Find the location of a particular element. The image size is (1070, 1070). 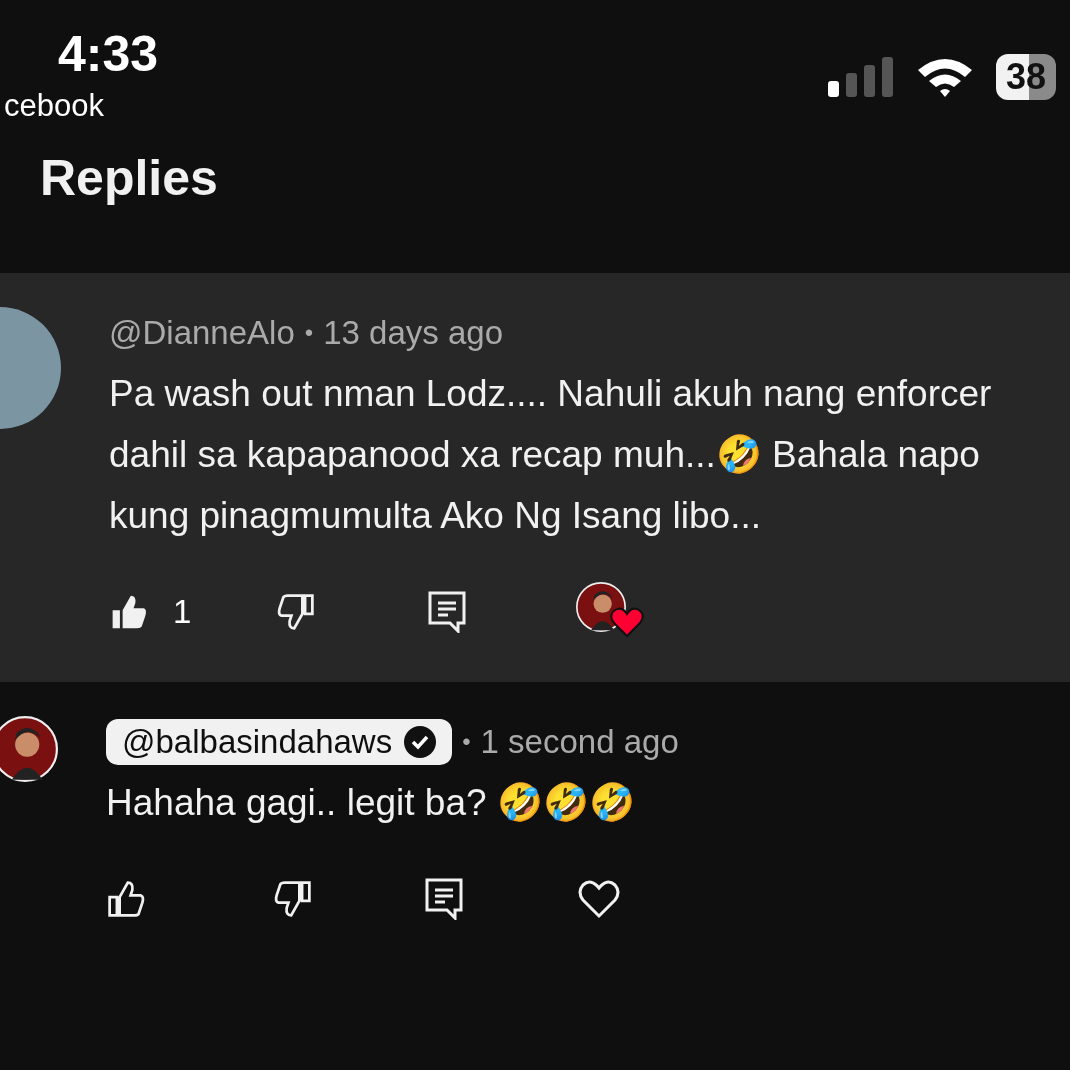

verified-icon is located at coordinates (420, 742).